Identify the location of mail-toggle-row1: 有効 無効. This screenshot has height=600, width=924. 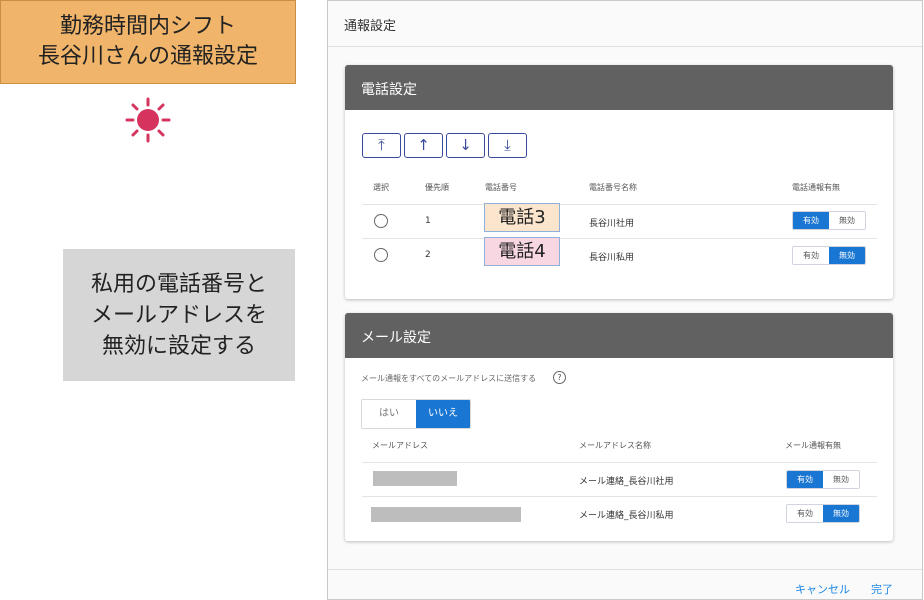
(823, 479).